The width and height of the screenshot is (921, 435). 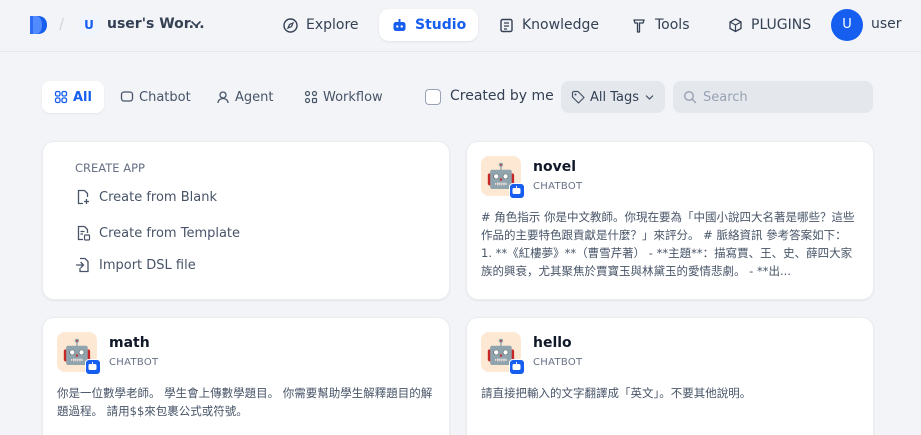 What do you see at coordinates (38, 25) in the screenshot?
I see `app-logo` at bounding box center [38, 25].